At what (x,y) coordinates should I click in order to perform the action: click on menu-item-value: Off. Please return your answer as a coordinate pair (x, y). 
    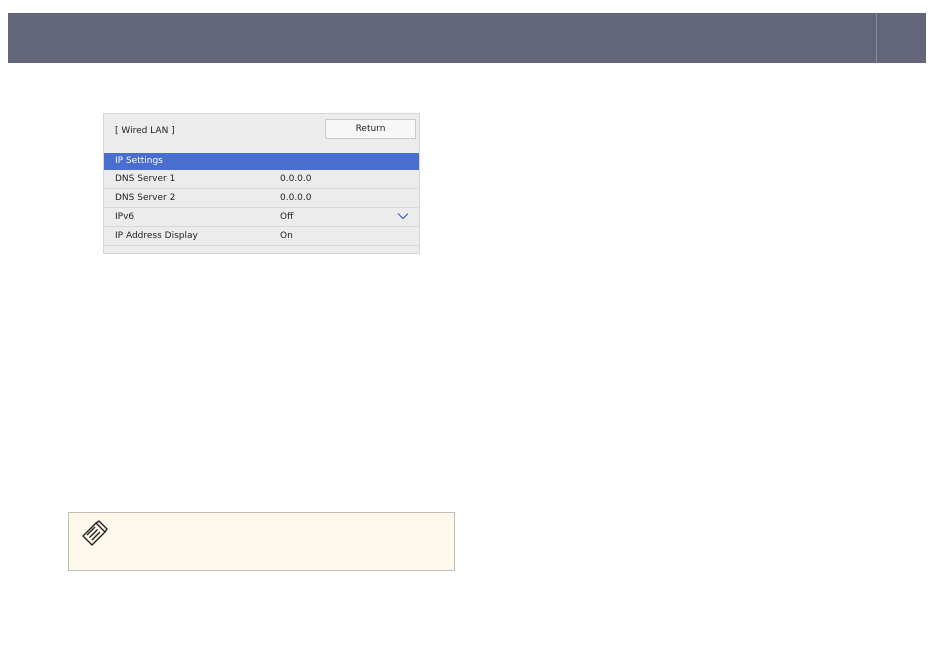
    Looking at the image, I should click on (287, 217).